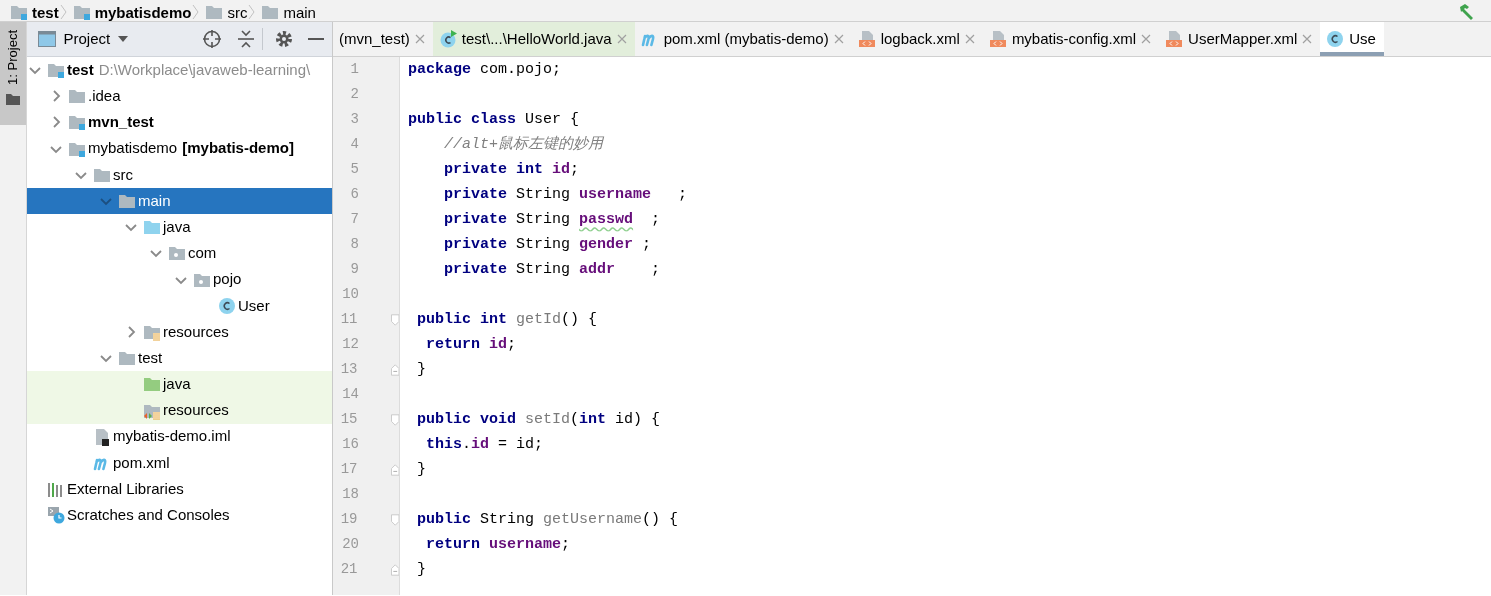 This screenshot has width=1491, height=596. What do you see at coordinates (133, 148) in the screenshot?
I see `item-label: mybatisdemo` at bounding box center [133, 148].